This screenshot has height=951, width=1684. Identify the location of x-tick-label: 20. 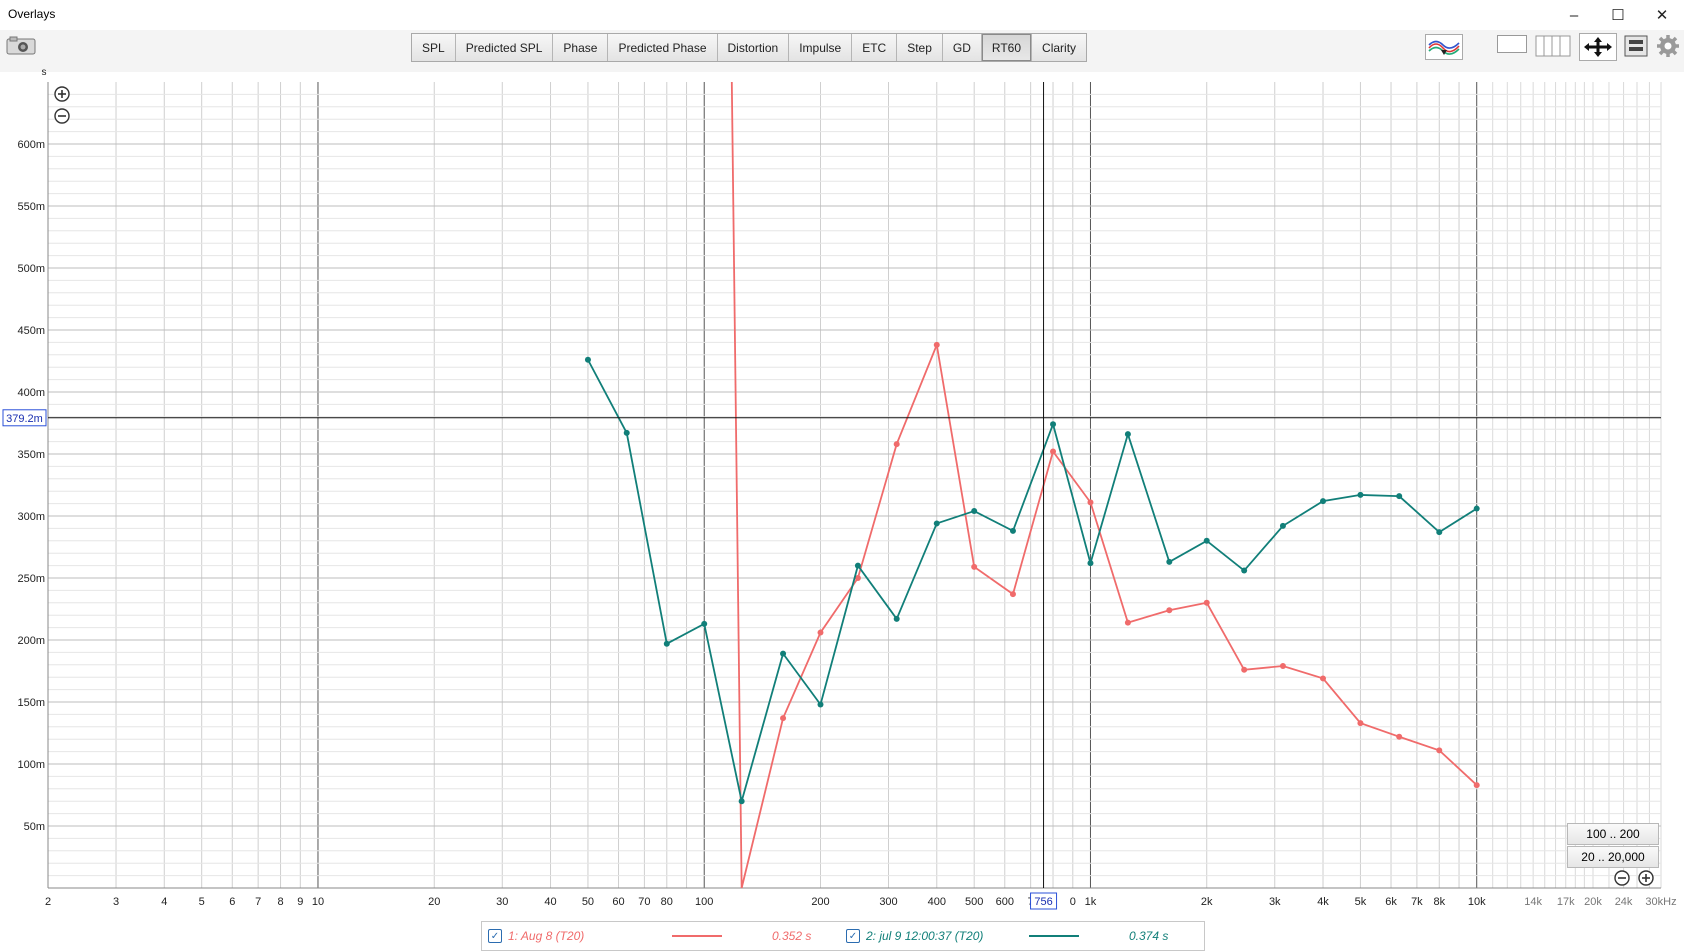
(434, 902).